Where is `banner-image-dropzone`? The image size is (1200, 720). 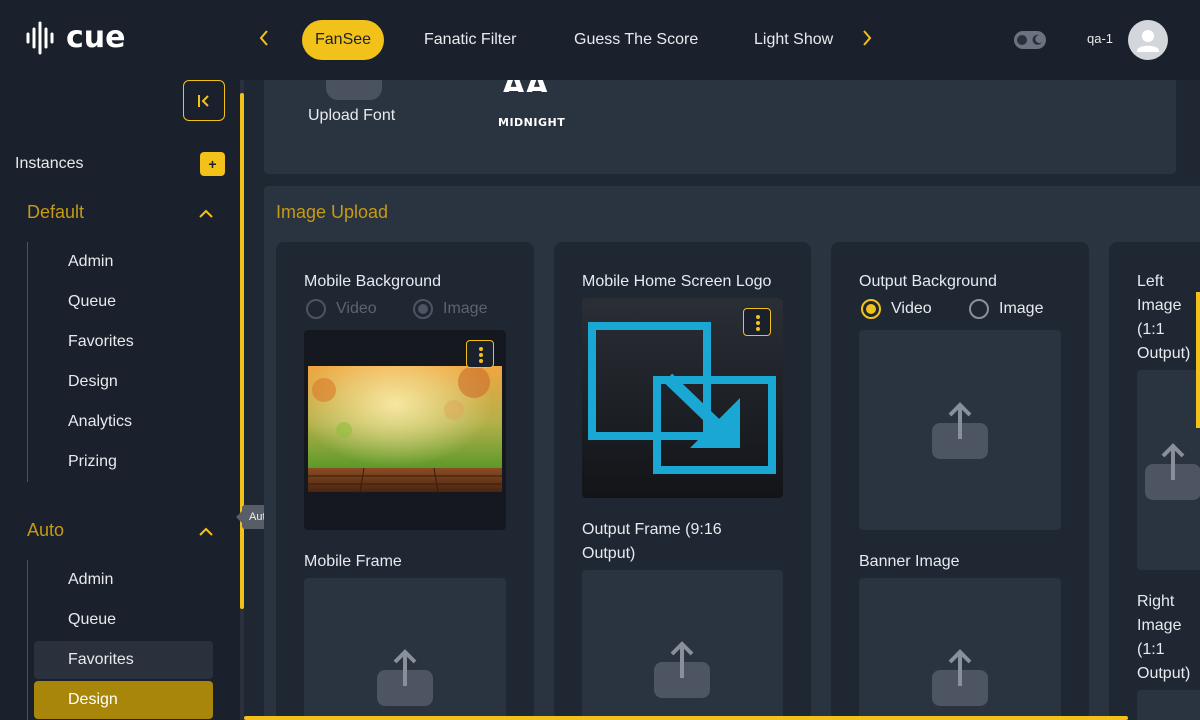
banner-image-dropzone is located at coordinates (960, 649).